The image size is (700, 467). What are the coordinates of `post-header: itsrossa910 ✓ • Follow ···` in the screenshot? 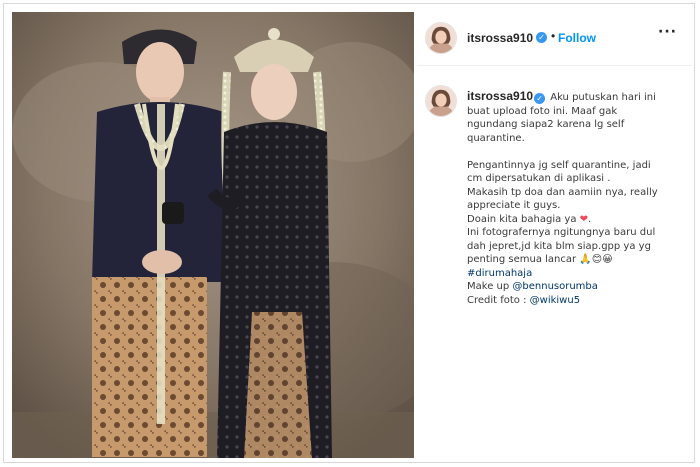 It's located at (554, 39).